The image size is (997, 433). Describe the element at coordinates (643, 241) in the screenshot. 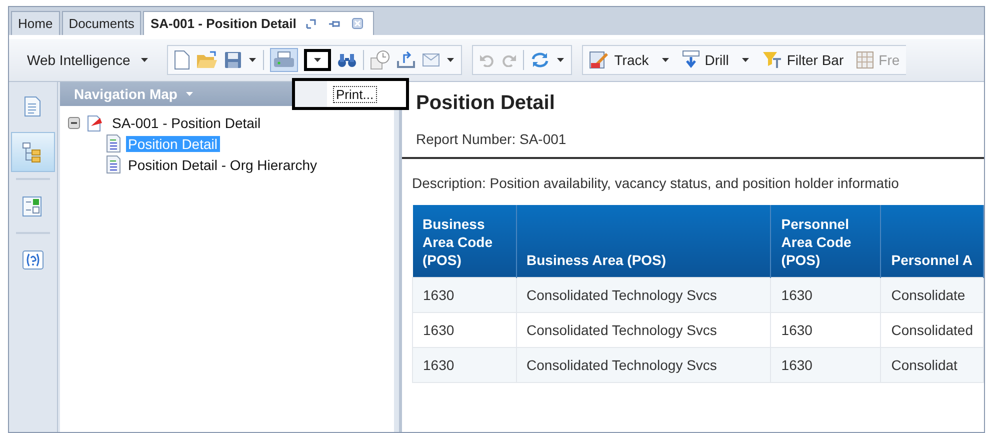

I see `column-header: Business Area (POS)` at that location.